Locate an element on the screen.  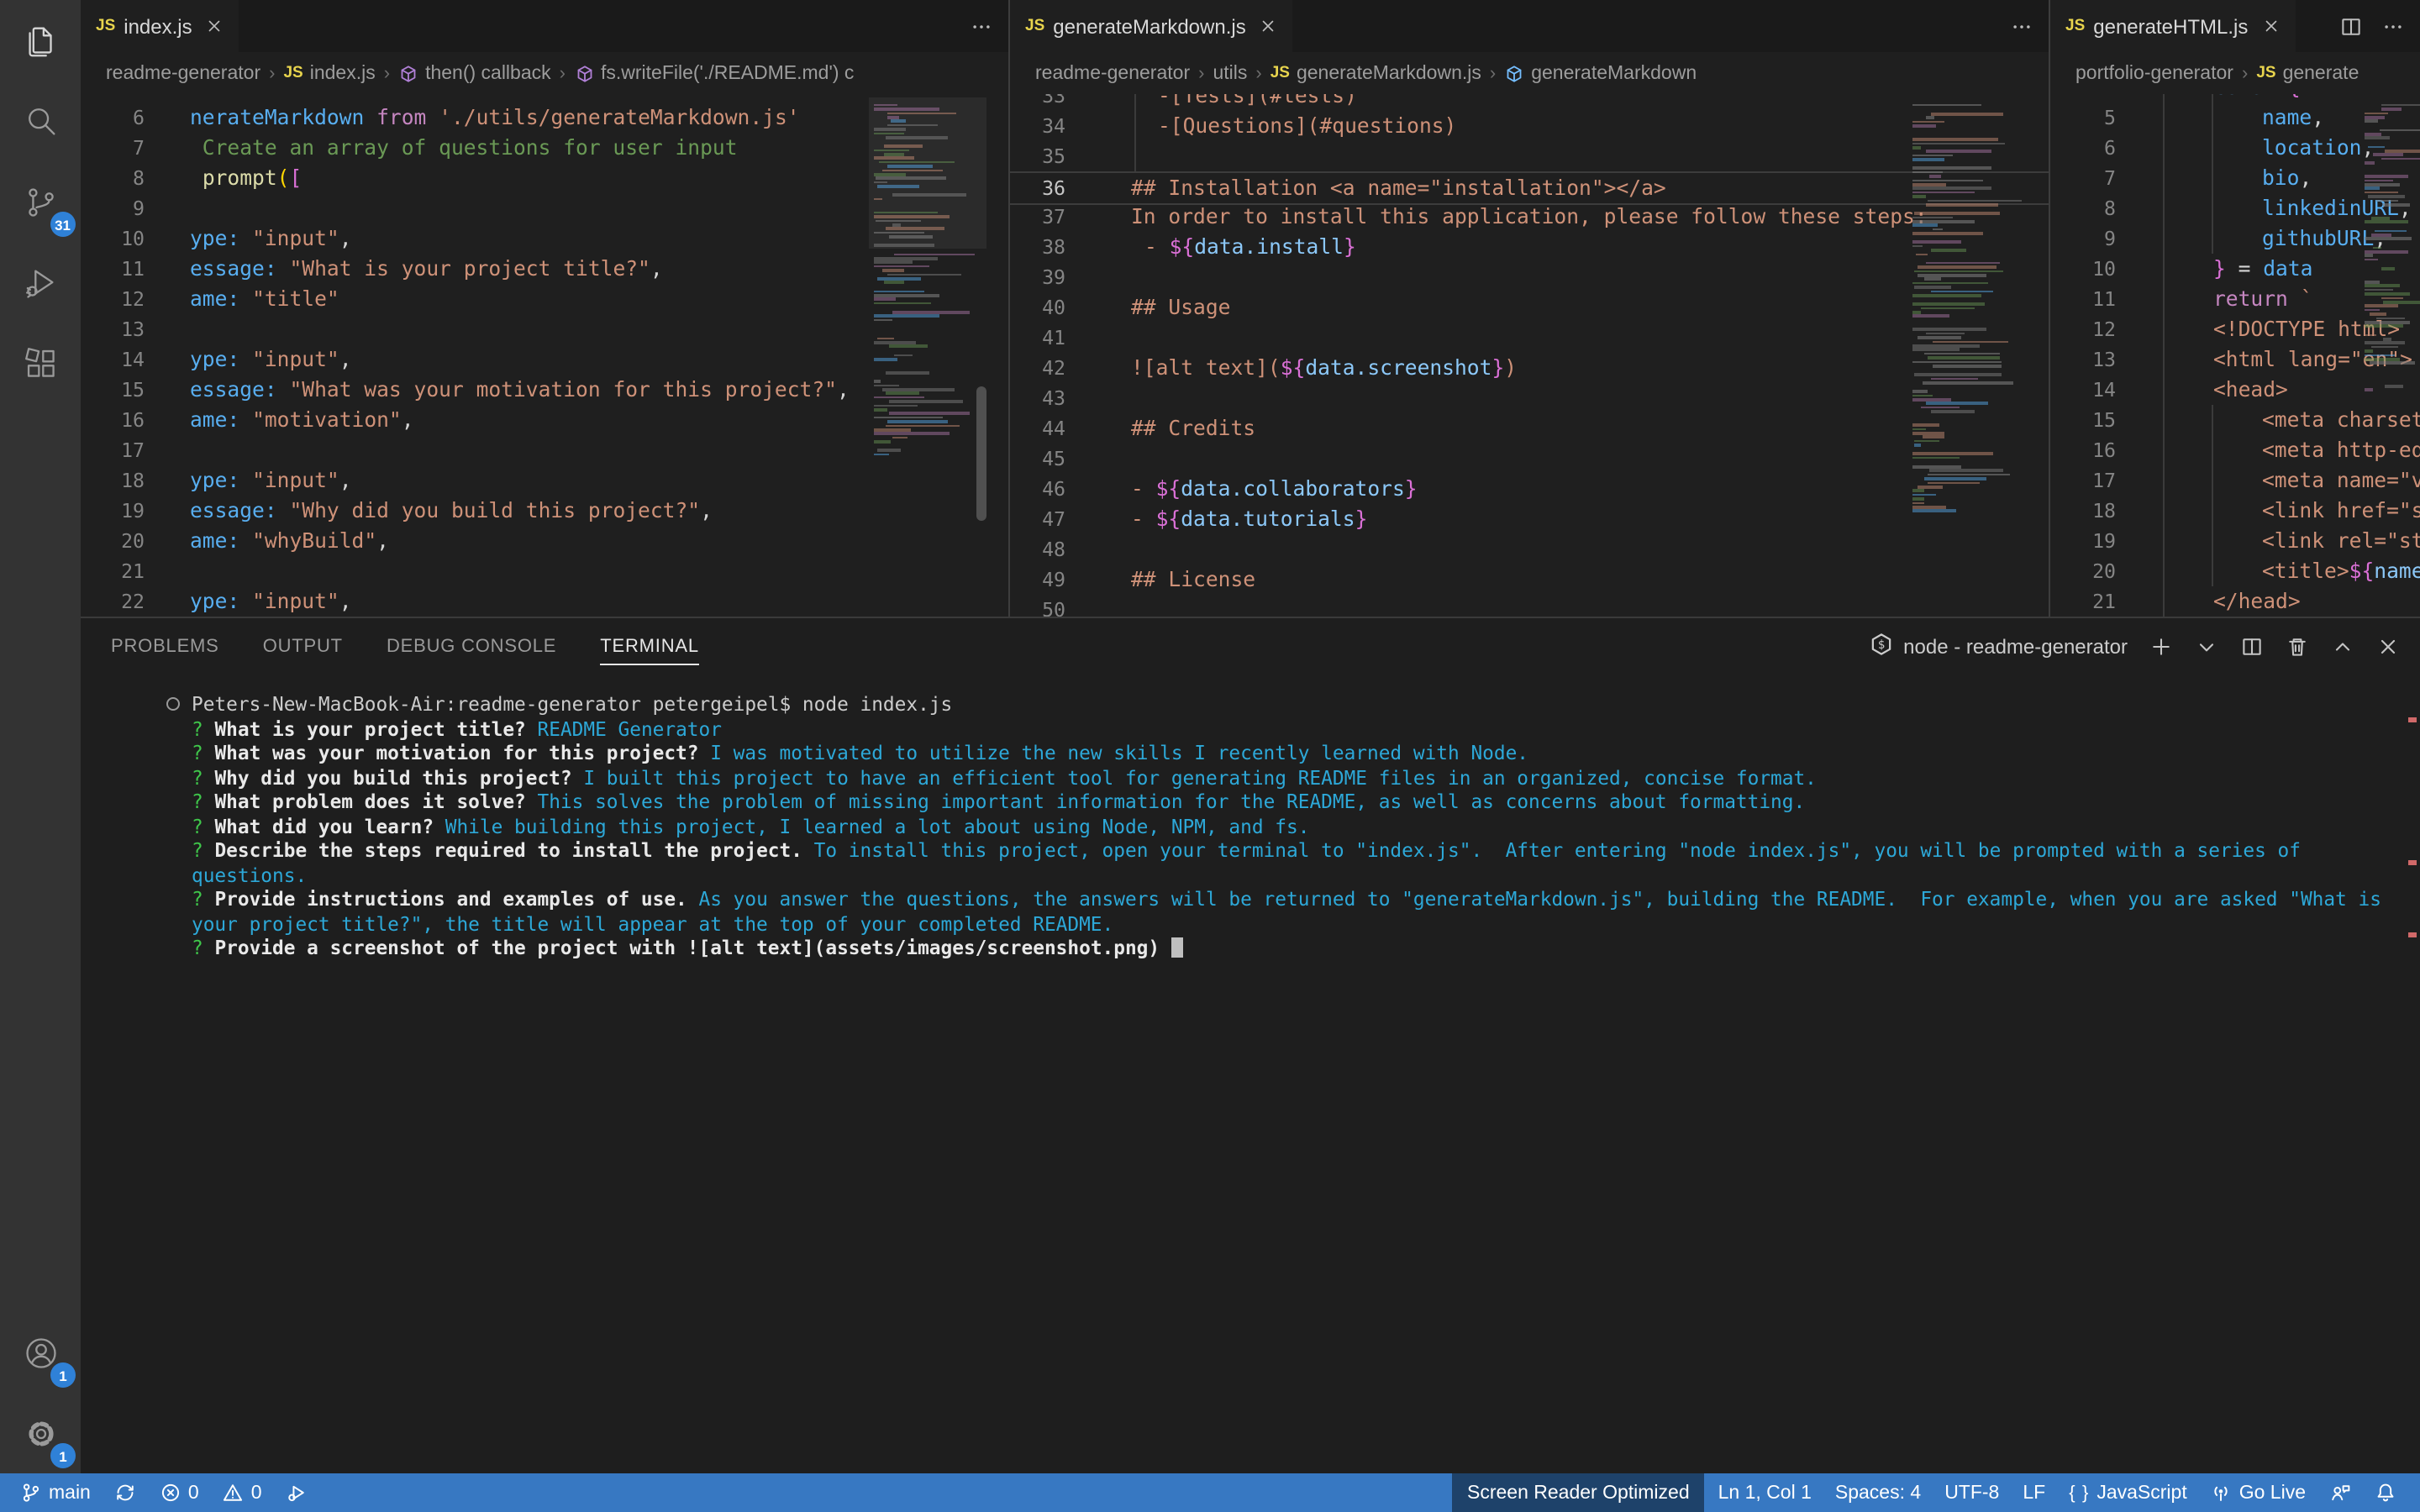
status-item-warning-count: 0 is located at coordinates (242, 1492).